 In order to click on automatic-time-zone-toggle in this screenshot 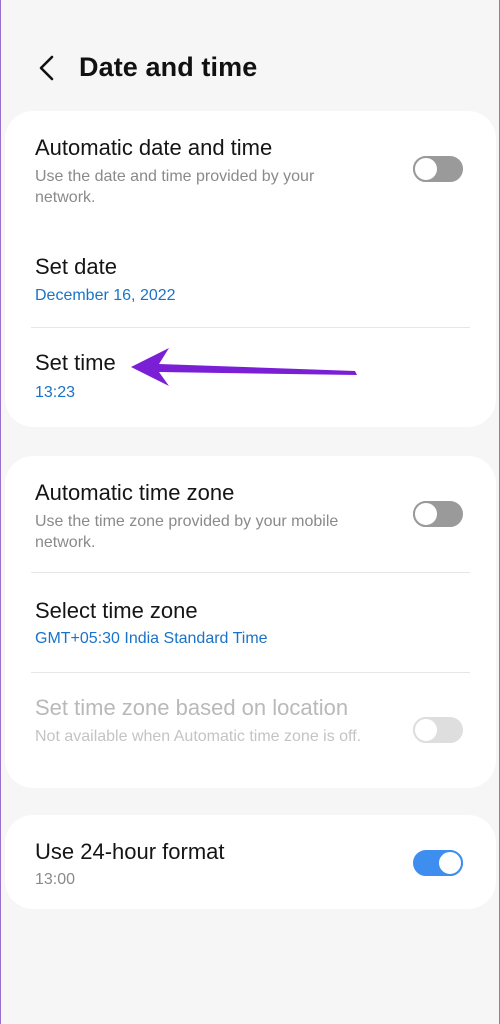, I will do `click(438, 514)`.